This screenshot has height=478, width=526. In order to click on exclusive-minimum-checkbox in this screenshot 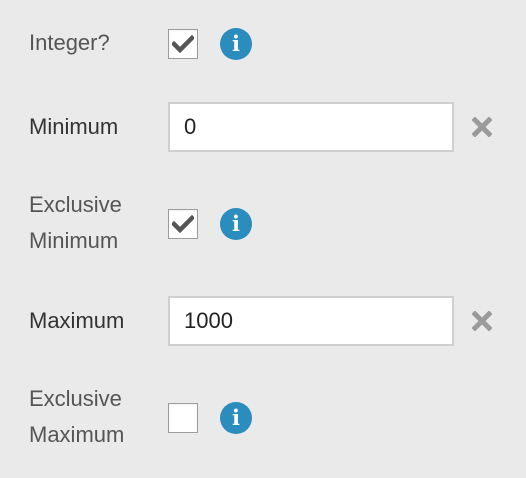, I will do `click(183, 224)`.